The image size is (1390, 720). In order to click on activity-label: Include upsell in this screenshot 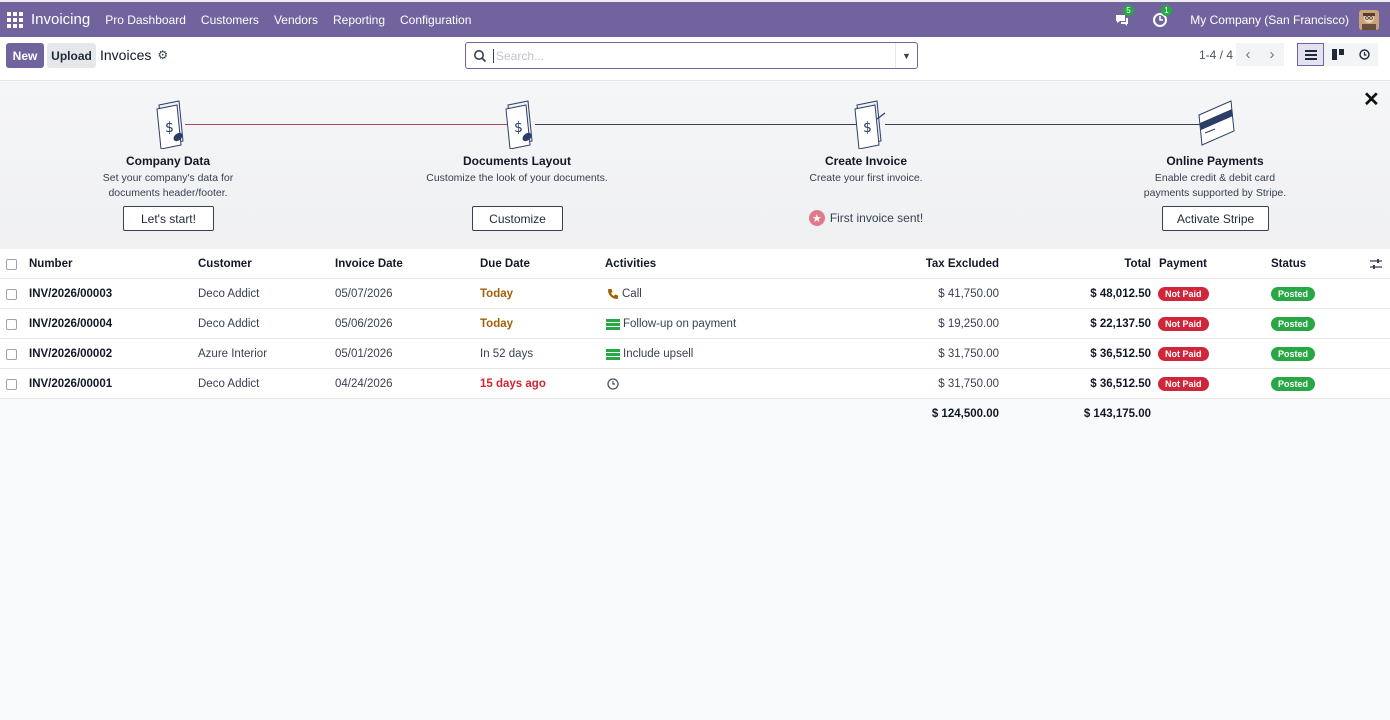, I will do `click(658, 354)`.